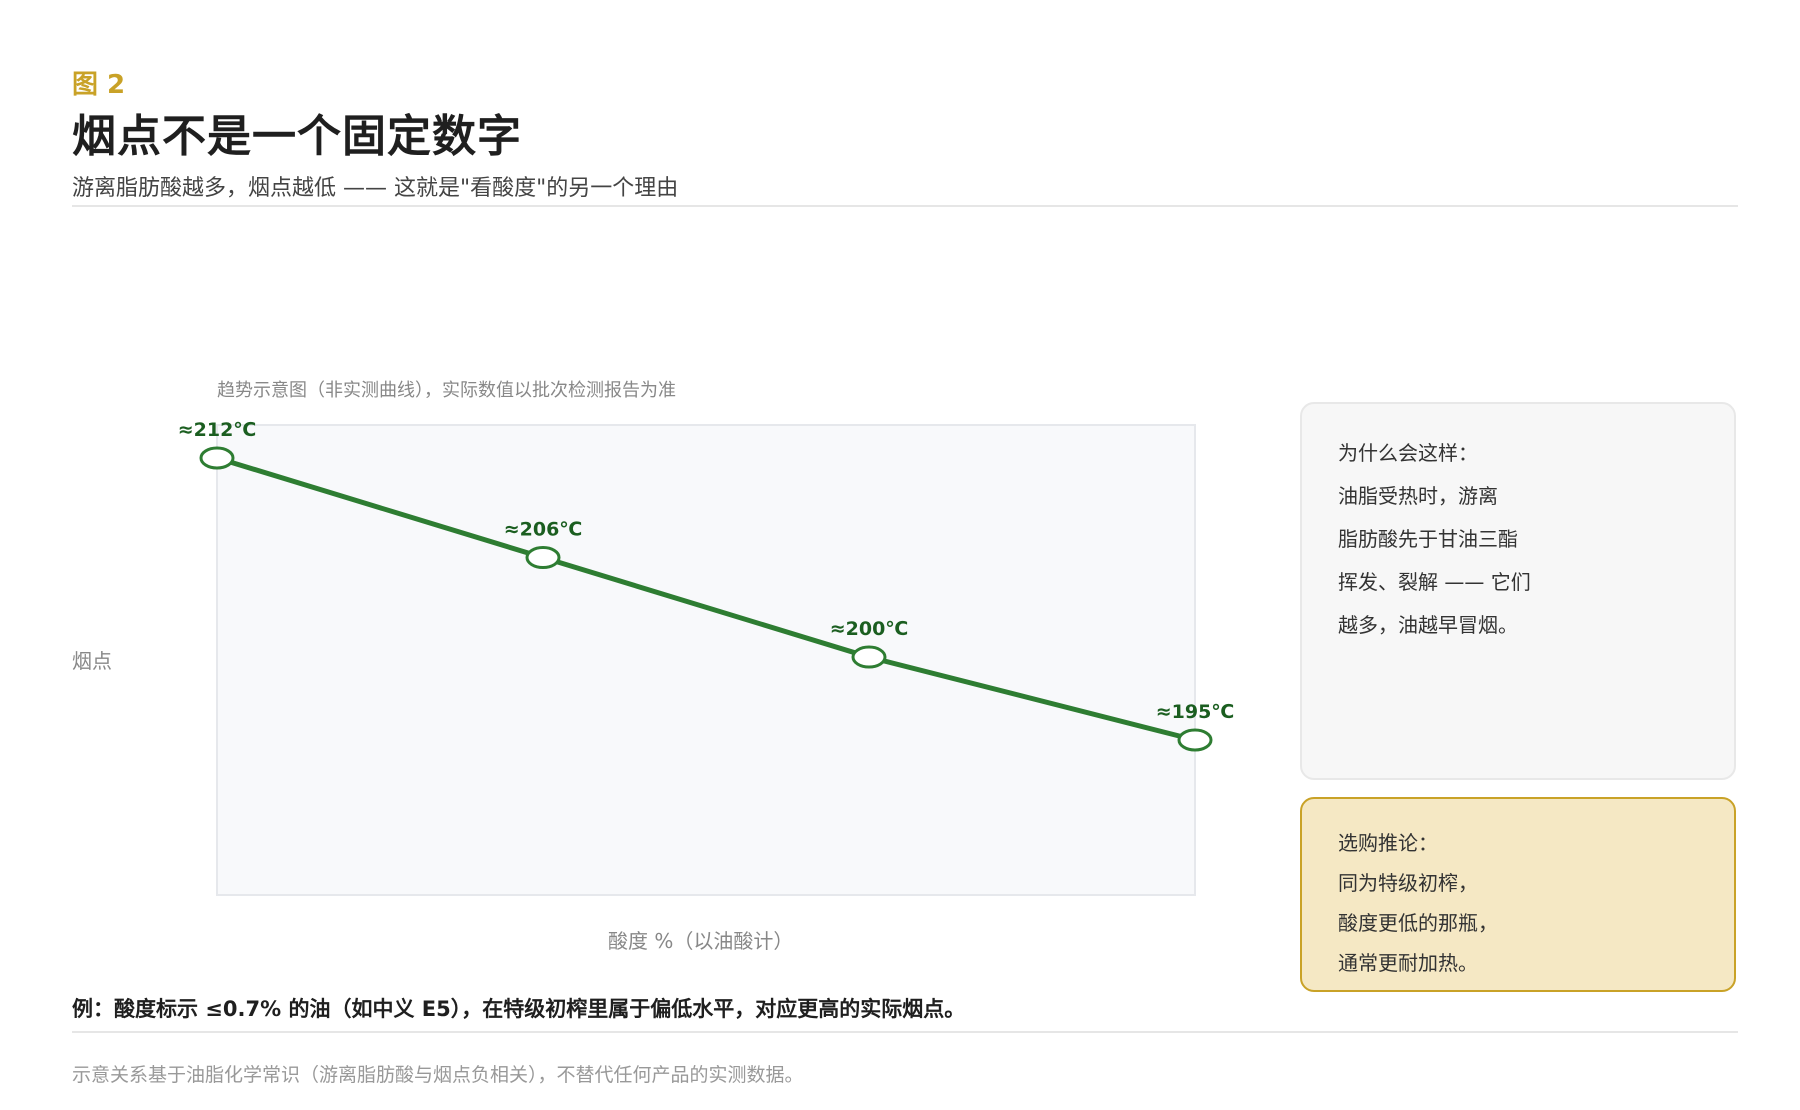 This screenshot has width=1800, height=1110. Describe the element at coordinates (1418, 923) in the screenshot. I see `buy-line: 酸度更低的那瓶，` at that location.